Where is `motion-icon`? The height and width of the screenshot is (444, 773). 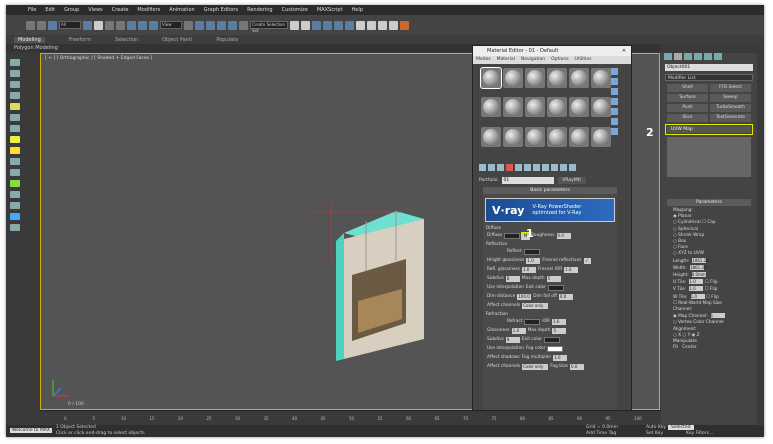 motion-icon is located at coordinates (15, 95).